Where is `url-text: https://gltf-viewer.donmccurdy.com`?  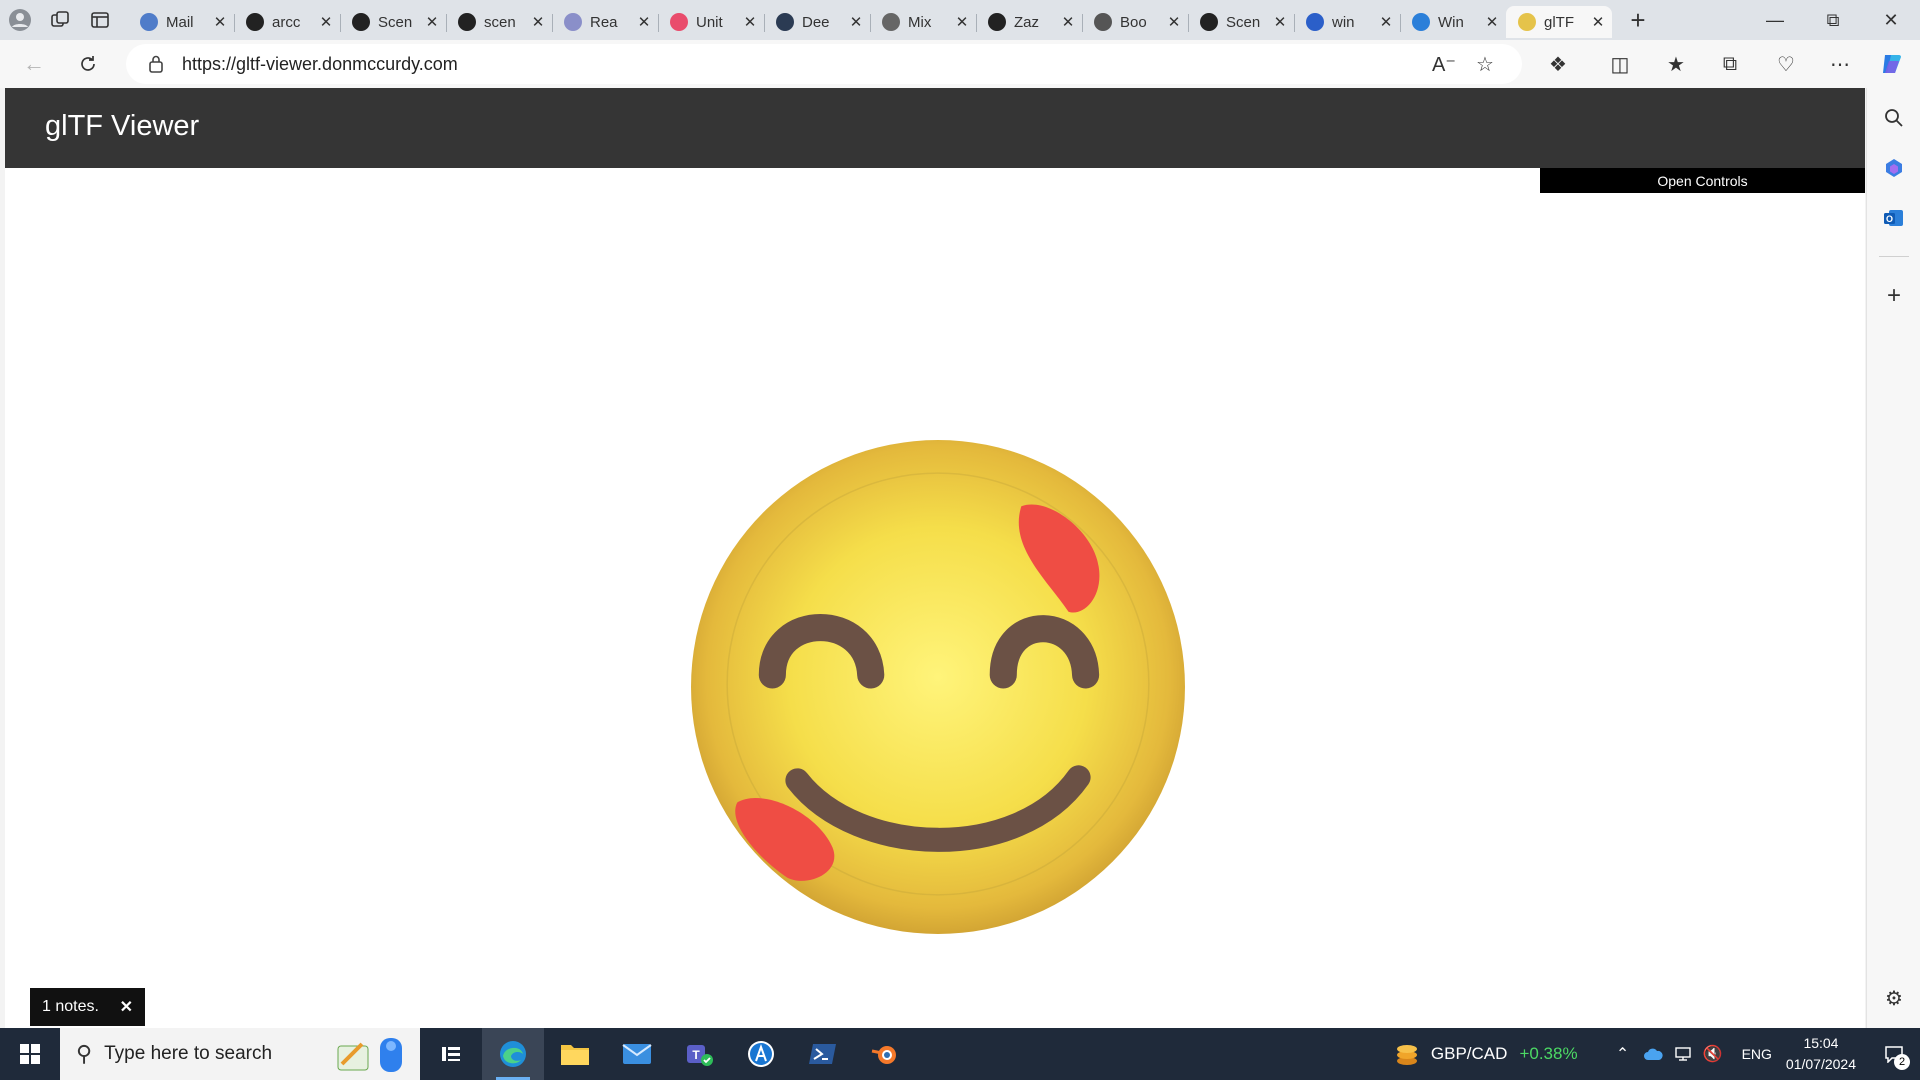 url-text: https://gltf-viewer.donmccurdy.com is located at coordinates (320, 64).